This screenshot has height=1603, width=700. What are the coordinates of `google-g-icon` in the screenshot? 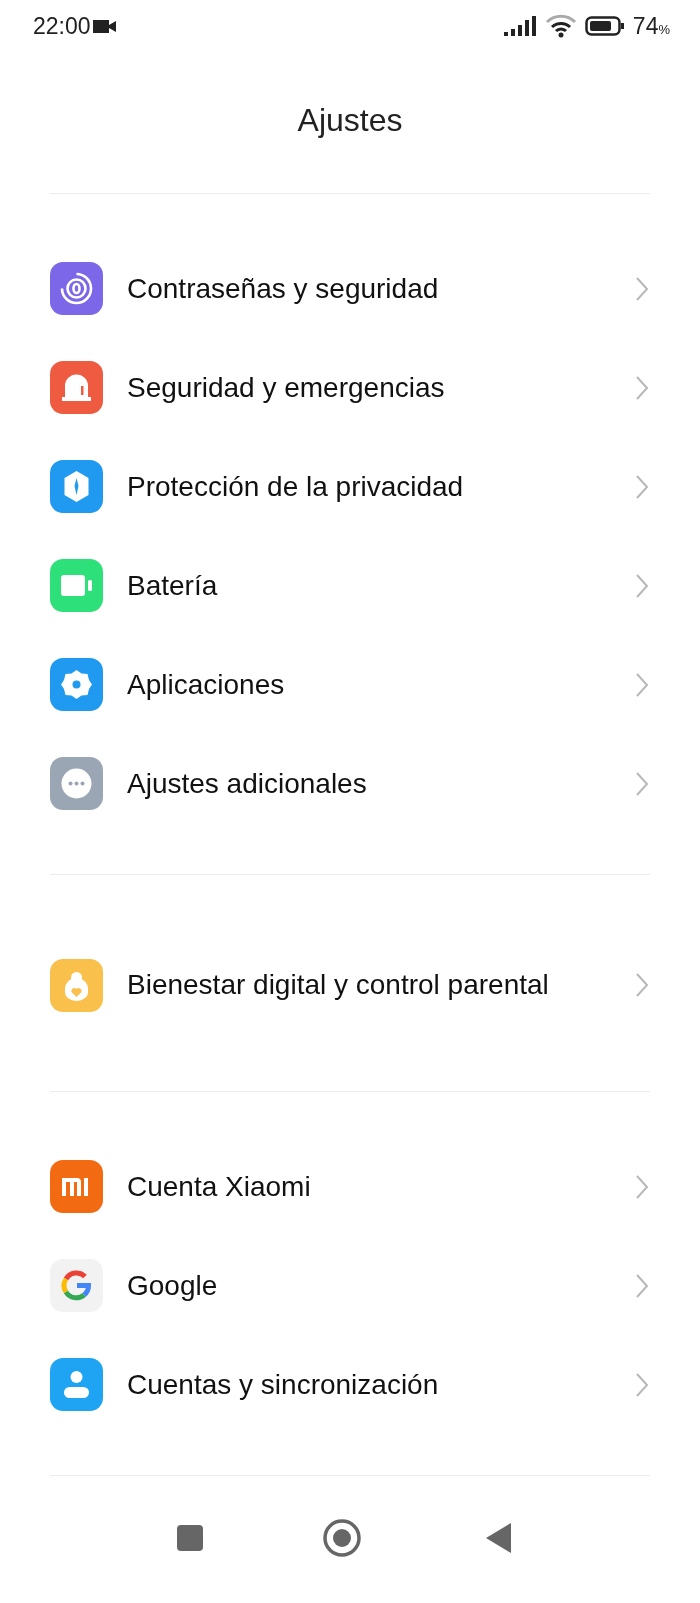 It's located at (76, 1285).